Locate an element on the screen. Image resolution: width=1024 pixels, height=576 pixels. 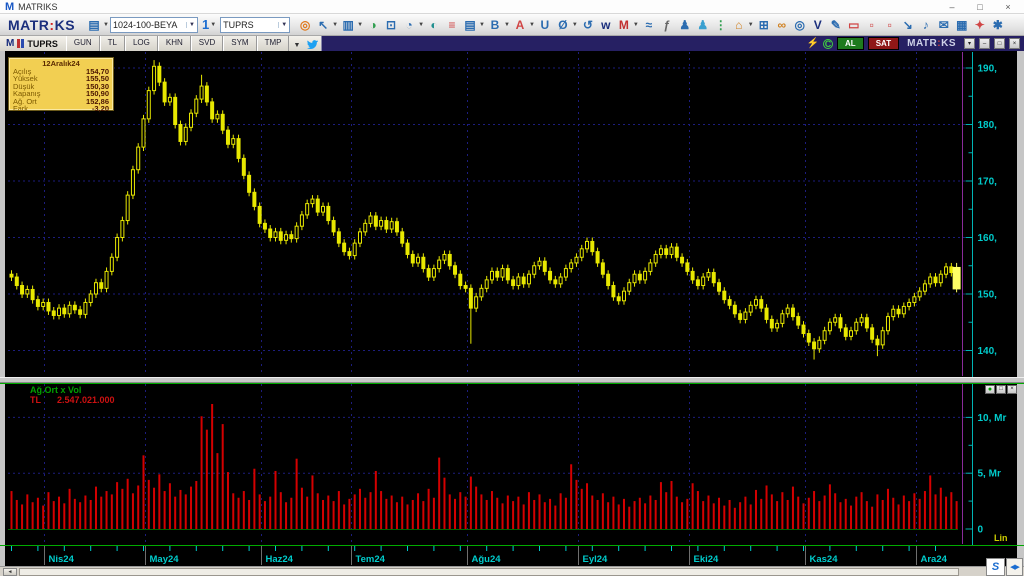
slash-circle-icon: Ø is located at coordinates (563, 25).